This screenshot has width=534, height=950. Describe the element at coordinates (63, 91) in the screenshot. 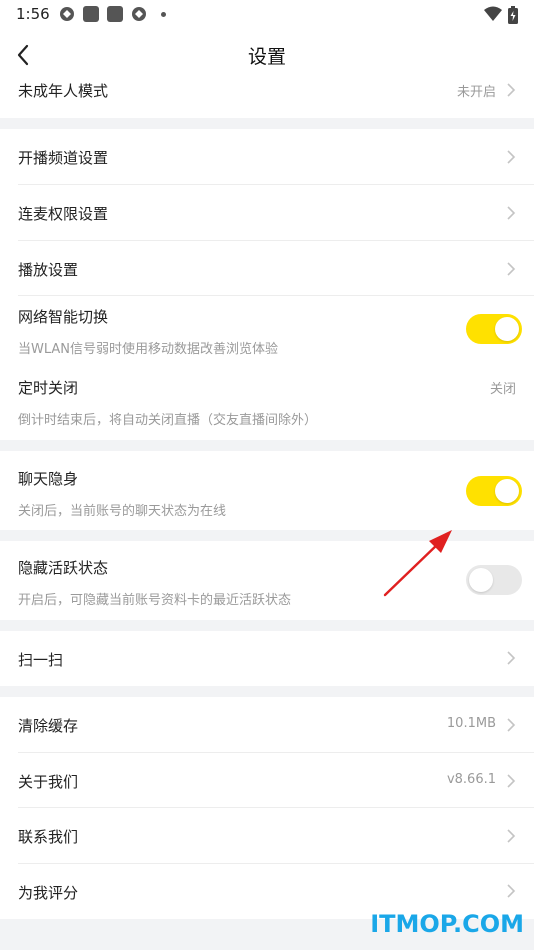

I see `minor-mode-label: 未成年人模式` at that location.